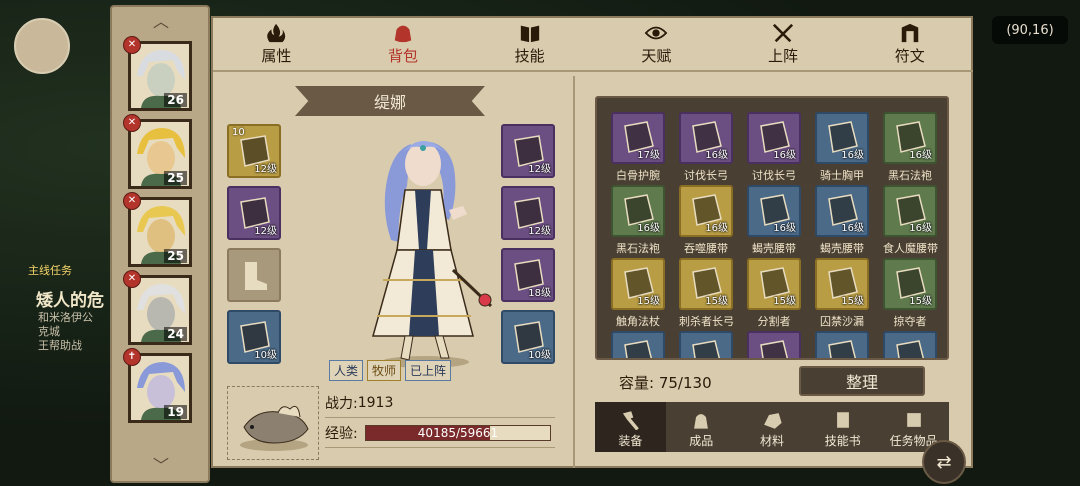  What do you see at coordinates (842, 427) in the screenshot?
I see `category-tab-scroll: 技能书` at bounding box center [842, 427].